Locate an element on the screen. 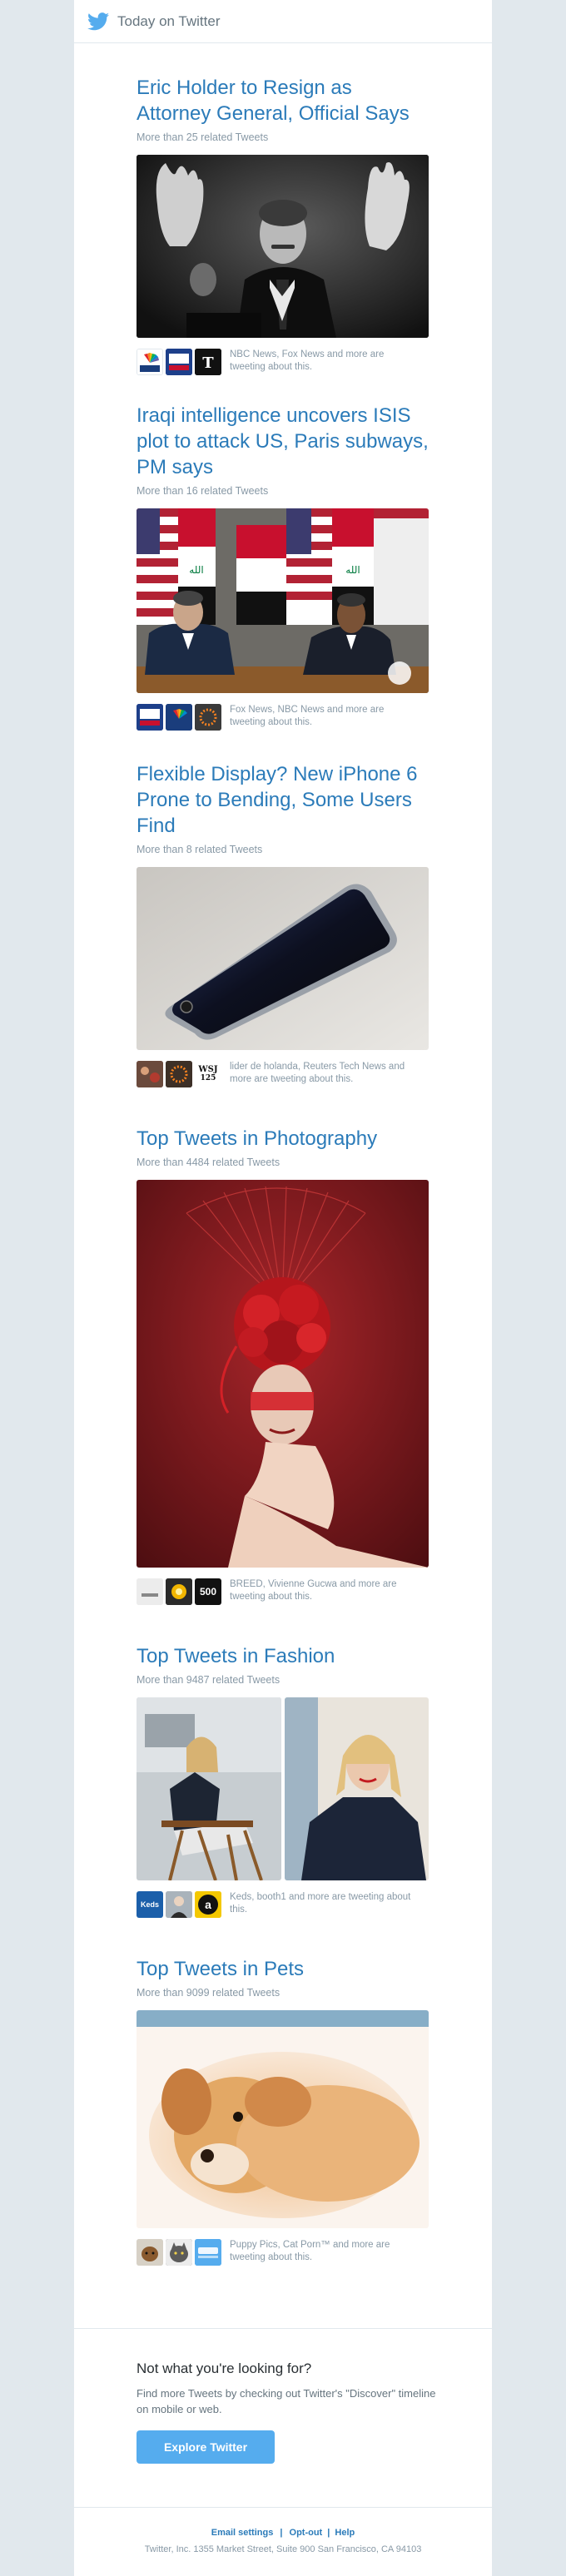 The height and width of the screenshot is (2576, 566). lider-de-holanda-avatar is located at coordinates (150, 1074).